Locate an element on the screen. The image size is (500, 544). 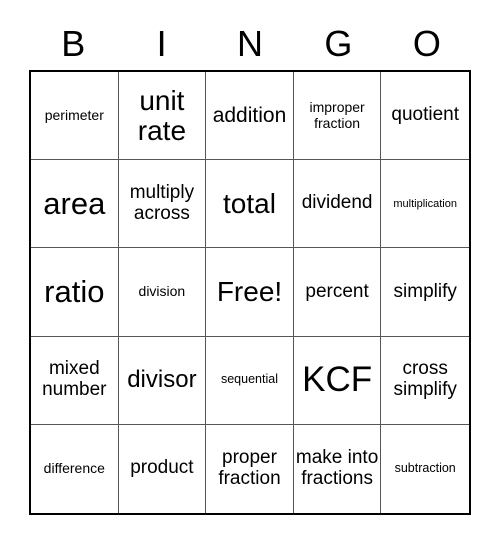
bingo-cell-label: ratio is located at coordinates (74, 291).